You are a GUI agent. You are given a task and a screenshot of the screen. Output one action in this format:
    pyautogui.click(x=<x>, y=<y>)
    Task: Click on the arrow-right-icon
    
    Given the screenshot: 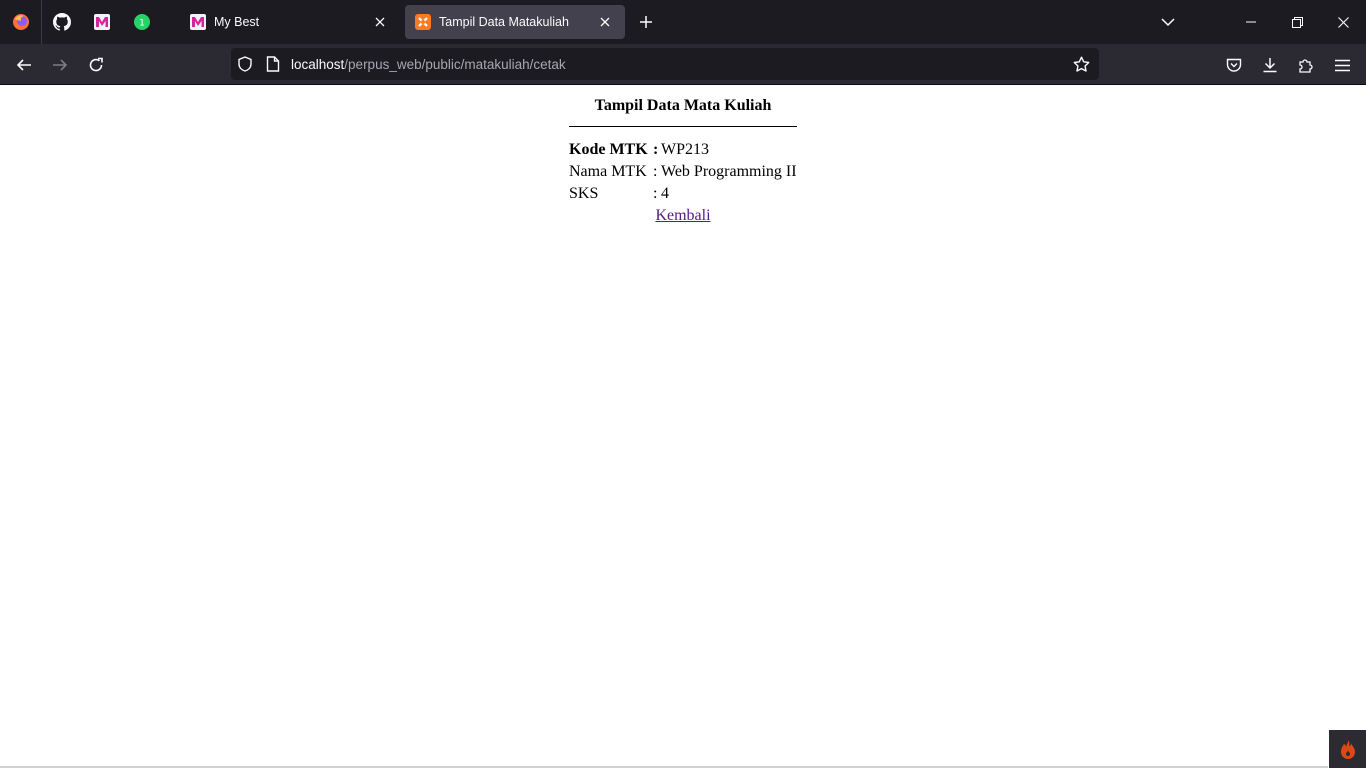 What is the action you would take?
    pyautogui.click(x=60, y=65)
    